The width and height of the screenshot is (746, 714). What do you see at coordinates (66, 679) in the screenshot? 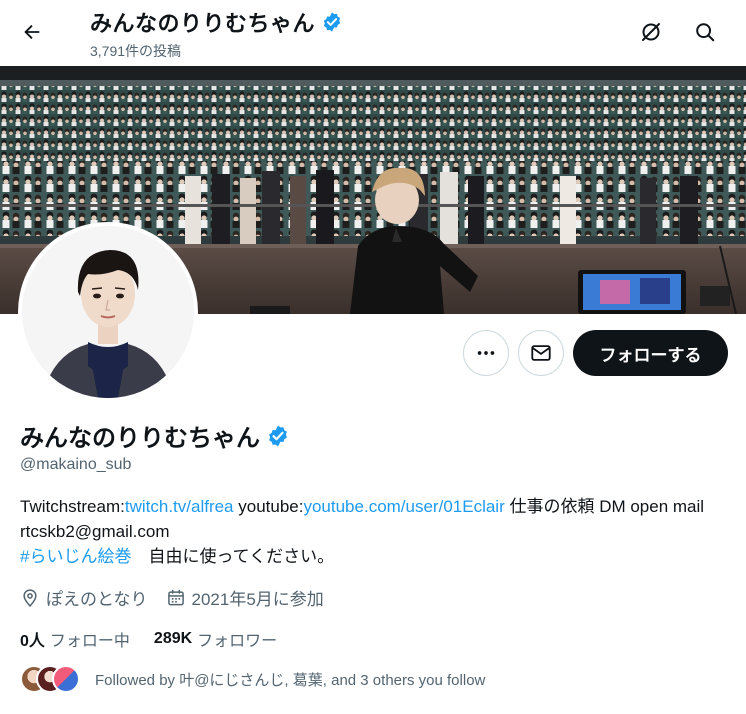
I see `avatar` at bounding box center [66, 679].